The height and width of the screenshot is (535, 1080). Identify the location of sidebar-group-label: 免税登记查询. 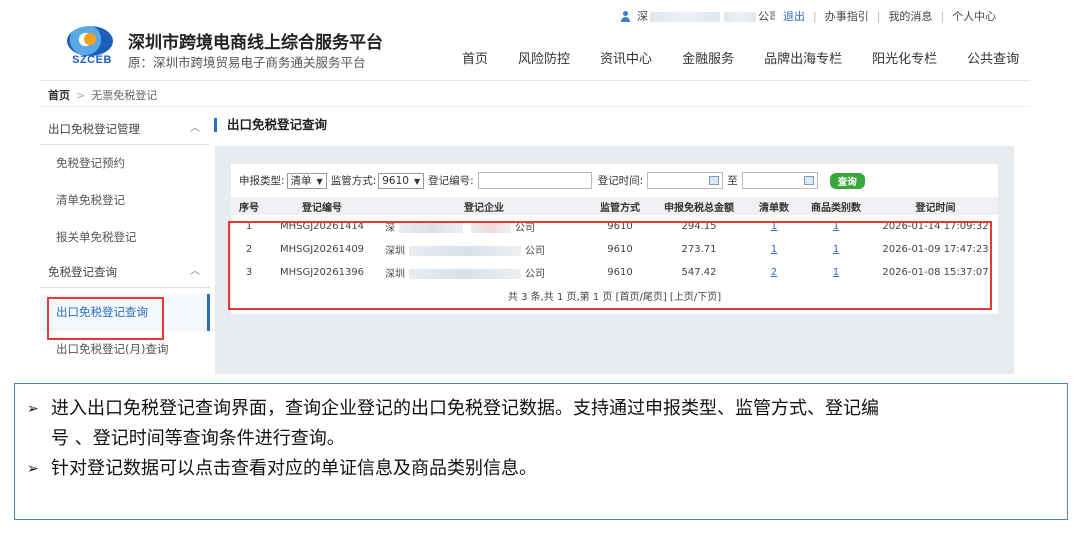
(82, 272).